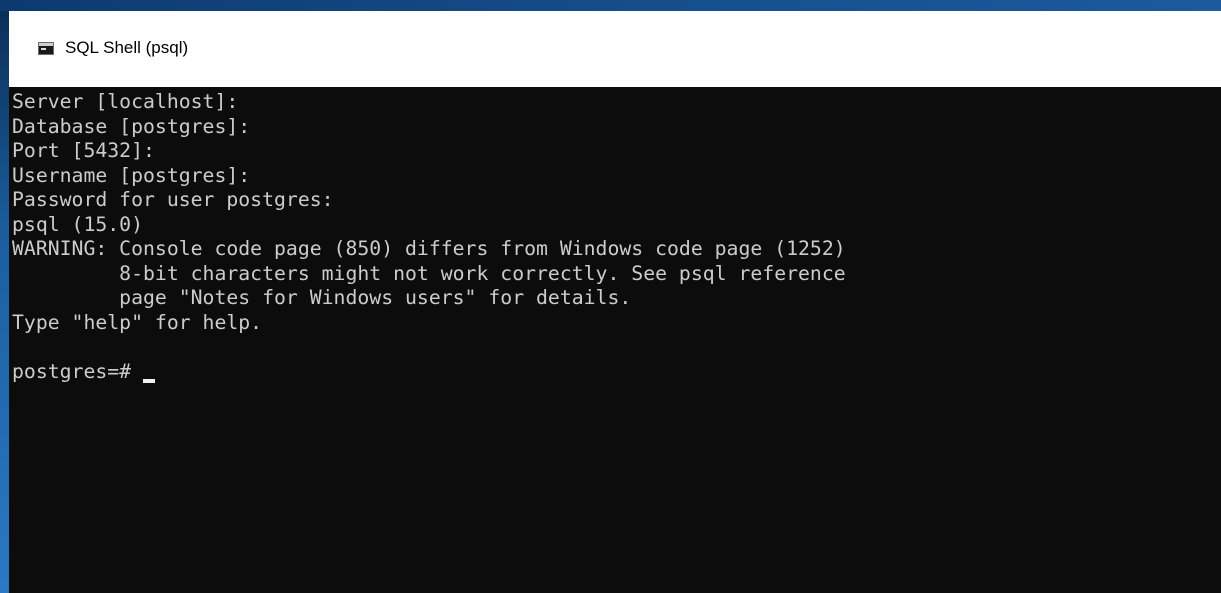 The width and height of the screenshot is (1221, 593). I want to click on console-line-blank, so click(429, 347).